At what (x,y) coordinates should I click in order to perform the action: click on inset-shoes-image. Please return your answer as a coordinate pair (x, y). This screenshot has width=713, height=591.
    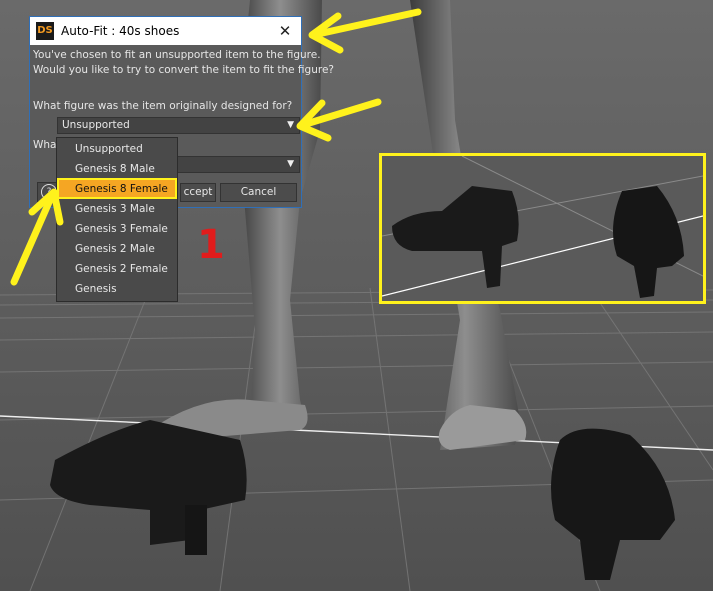
    Looking at the image, I should click on (542, 228).